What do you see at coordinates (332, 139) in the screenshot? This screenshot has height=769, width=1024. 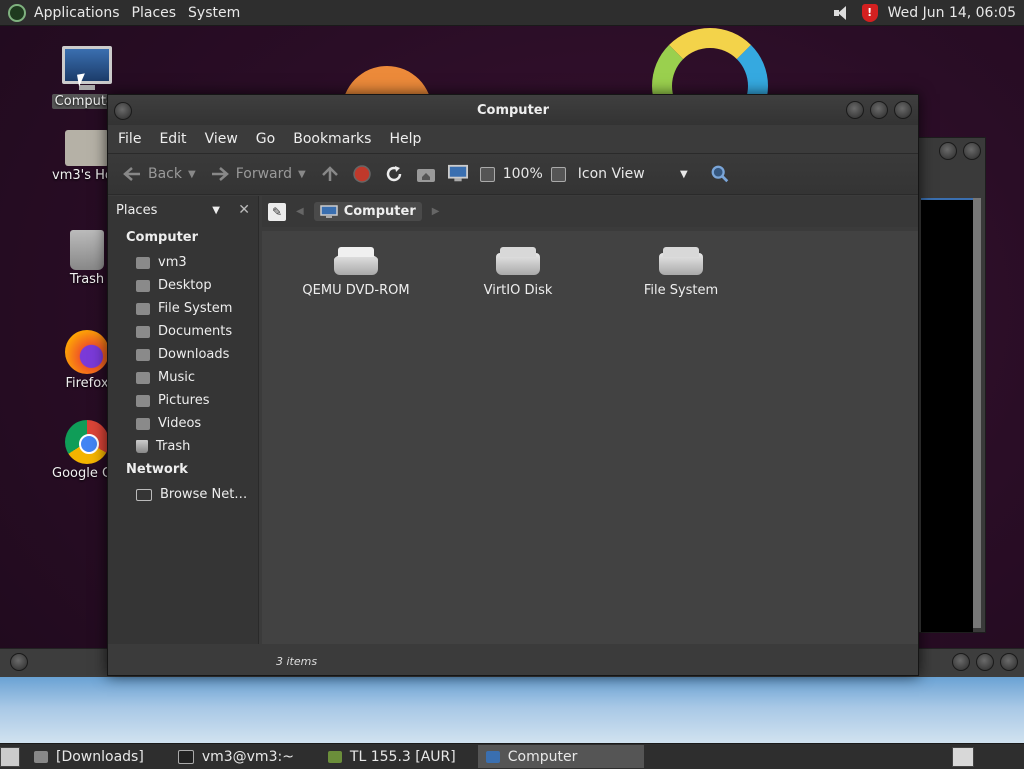 I see `menu-bookmarks: Bookmarks` at bounding box center [332, 139].